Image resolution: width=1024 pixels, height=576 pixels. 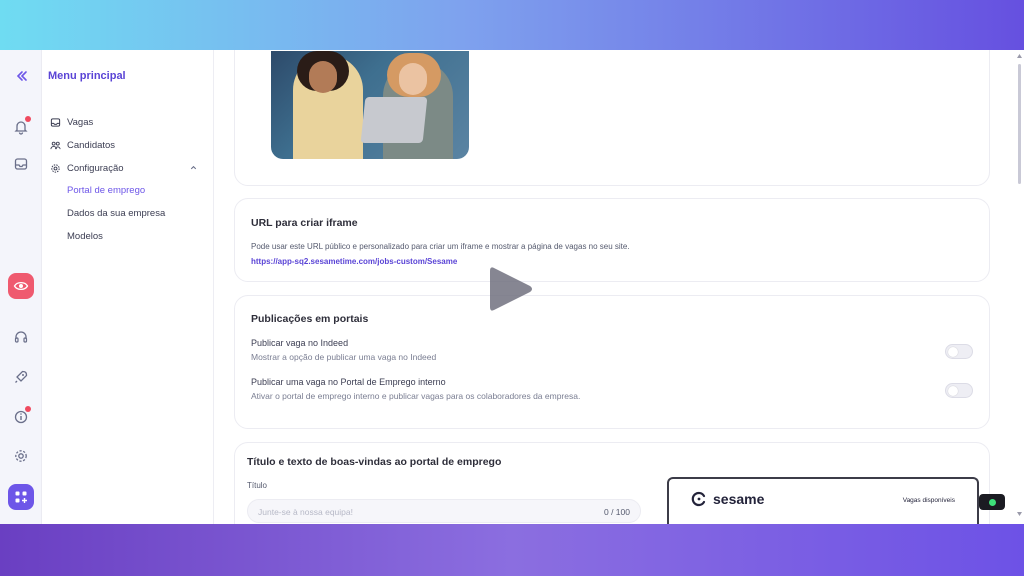 I want to click on title-field-label: Título, so click(x=257, y=485).